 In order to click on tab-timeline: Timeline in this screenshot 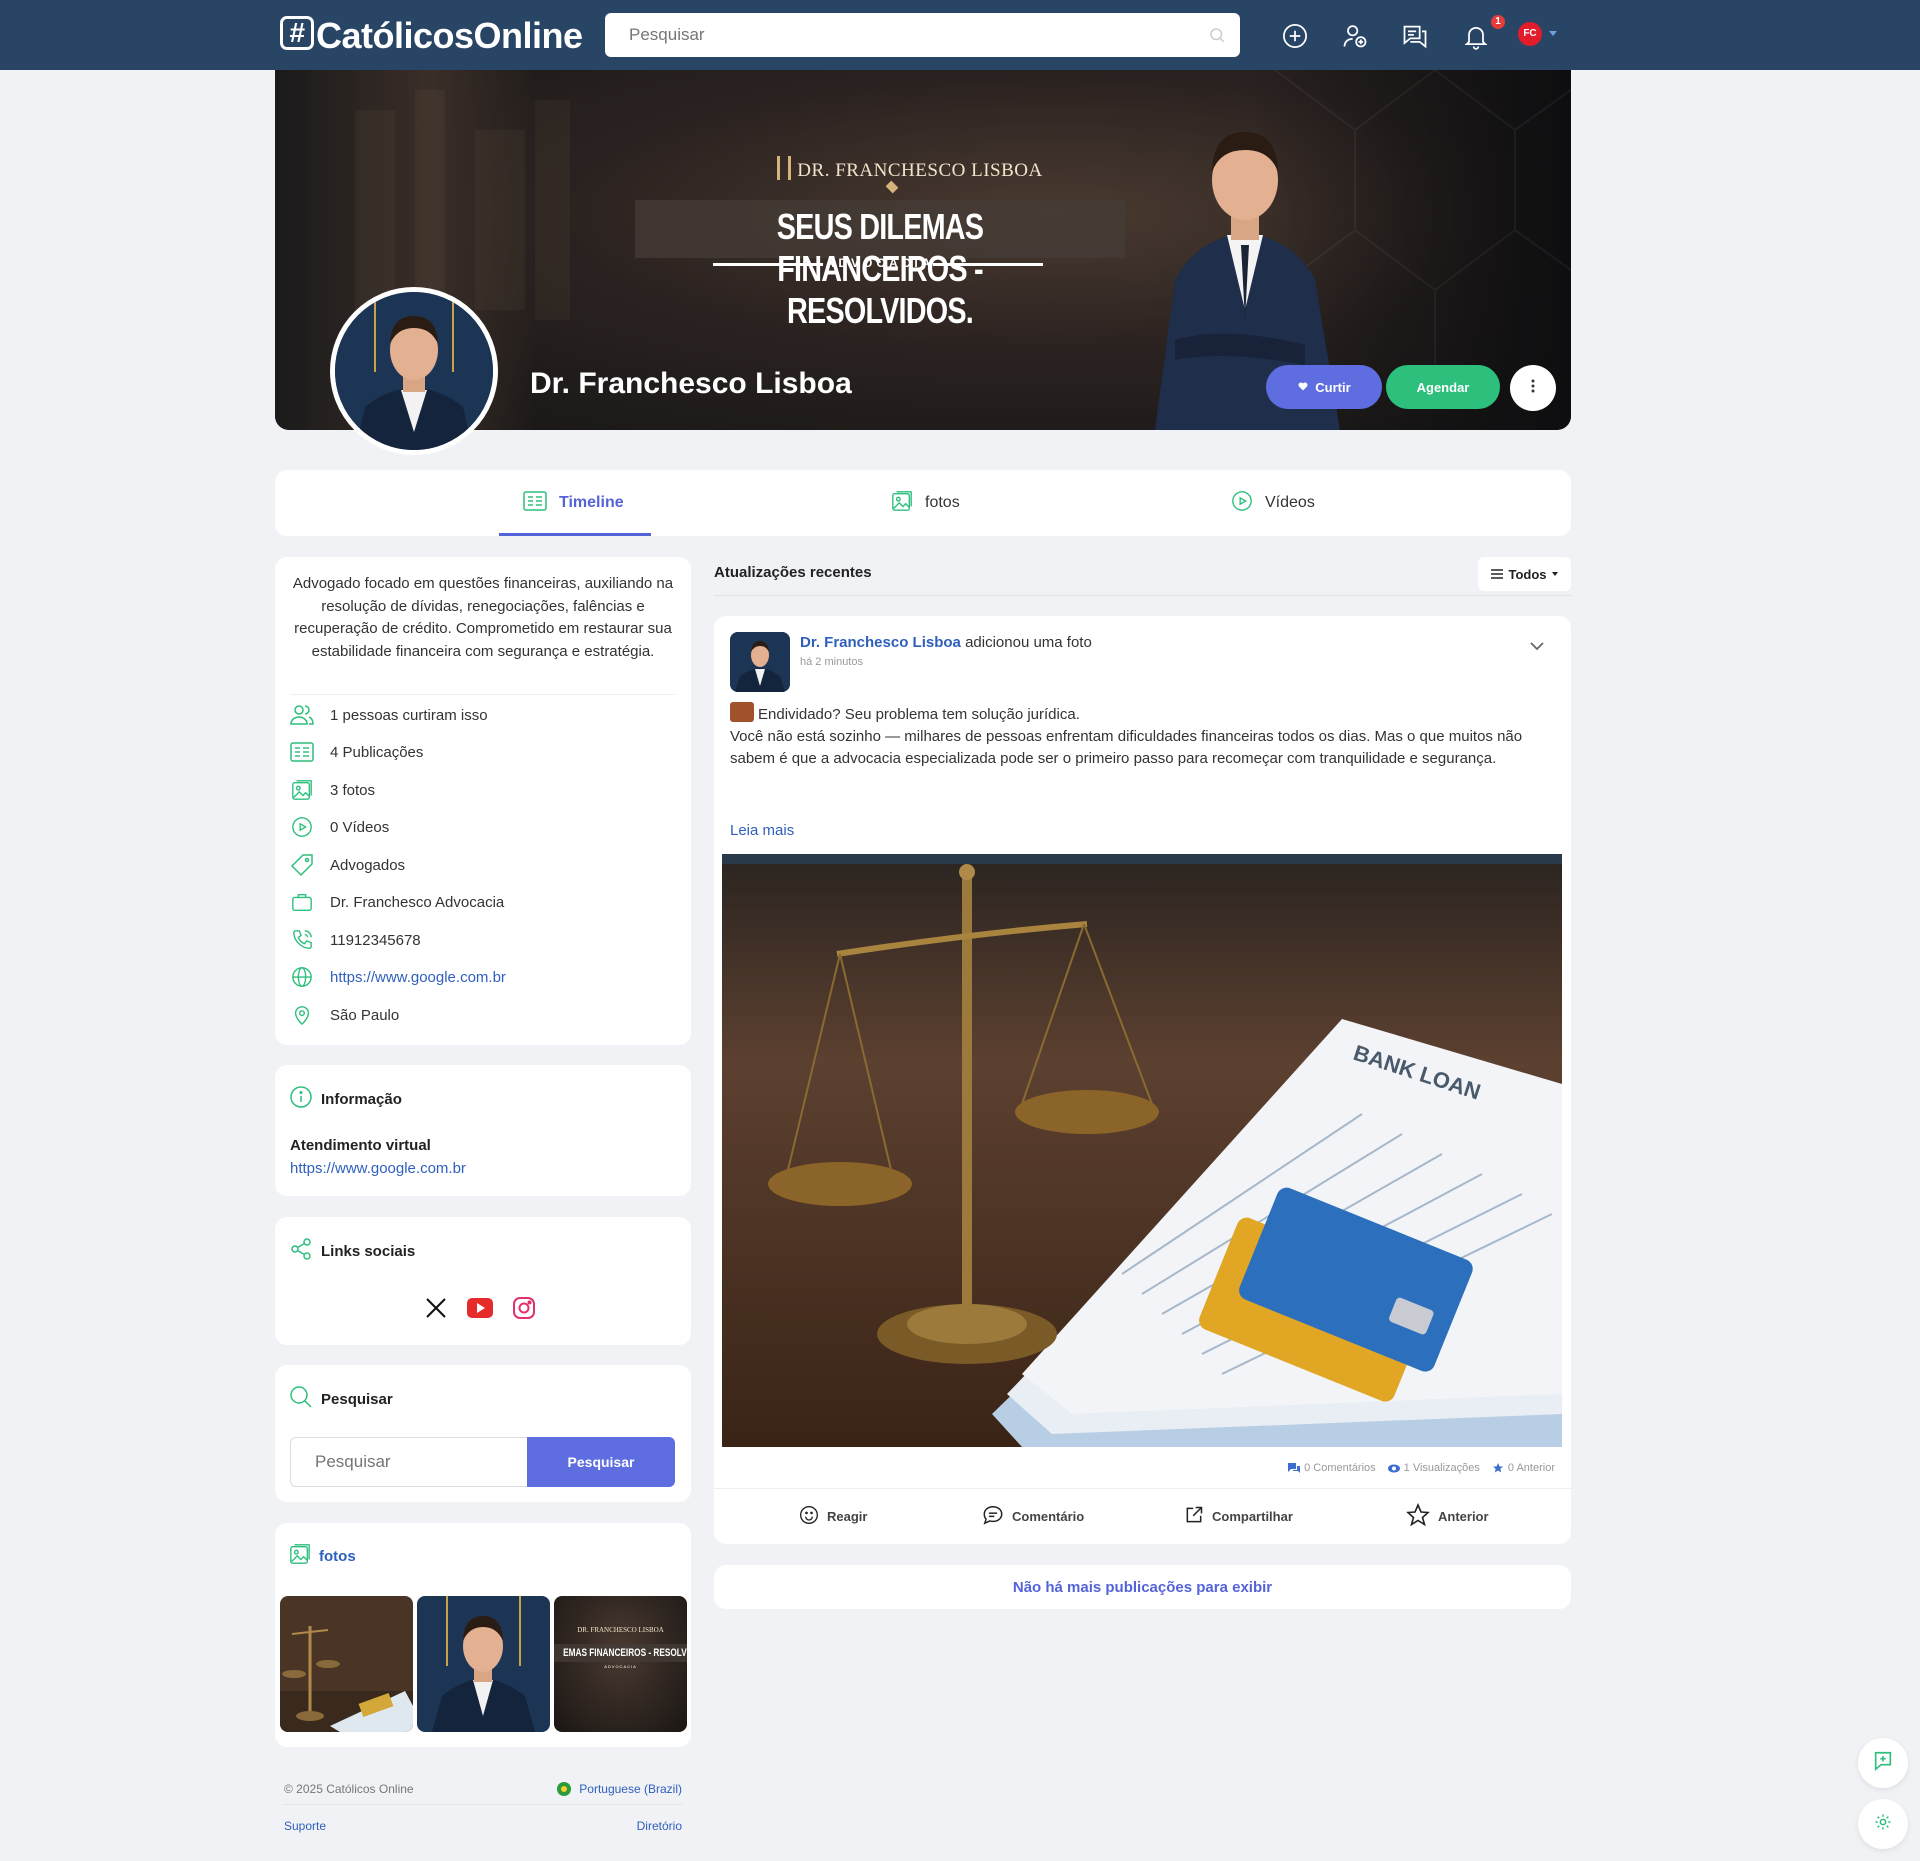, I will do `click(573, 503)`.